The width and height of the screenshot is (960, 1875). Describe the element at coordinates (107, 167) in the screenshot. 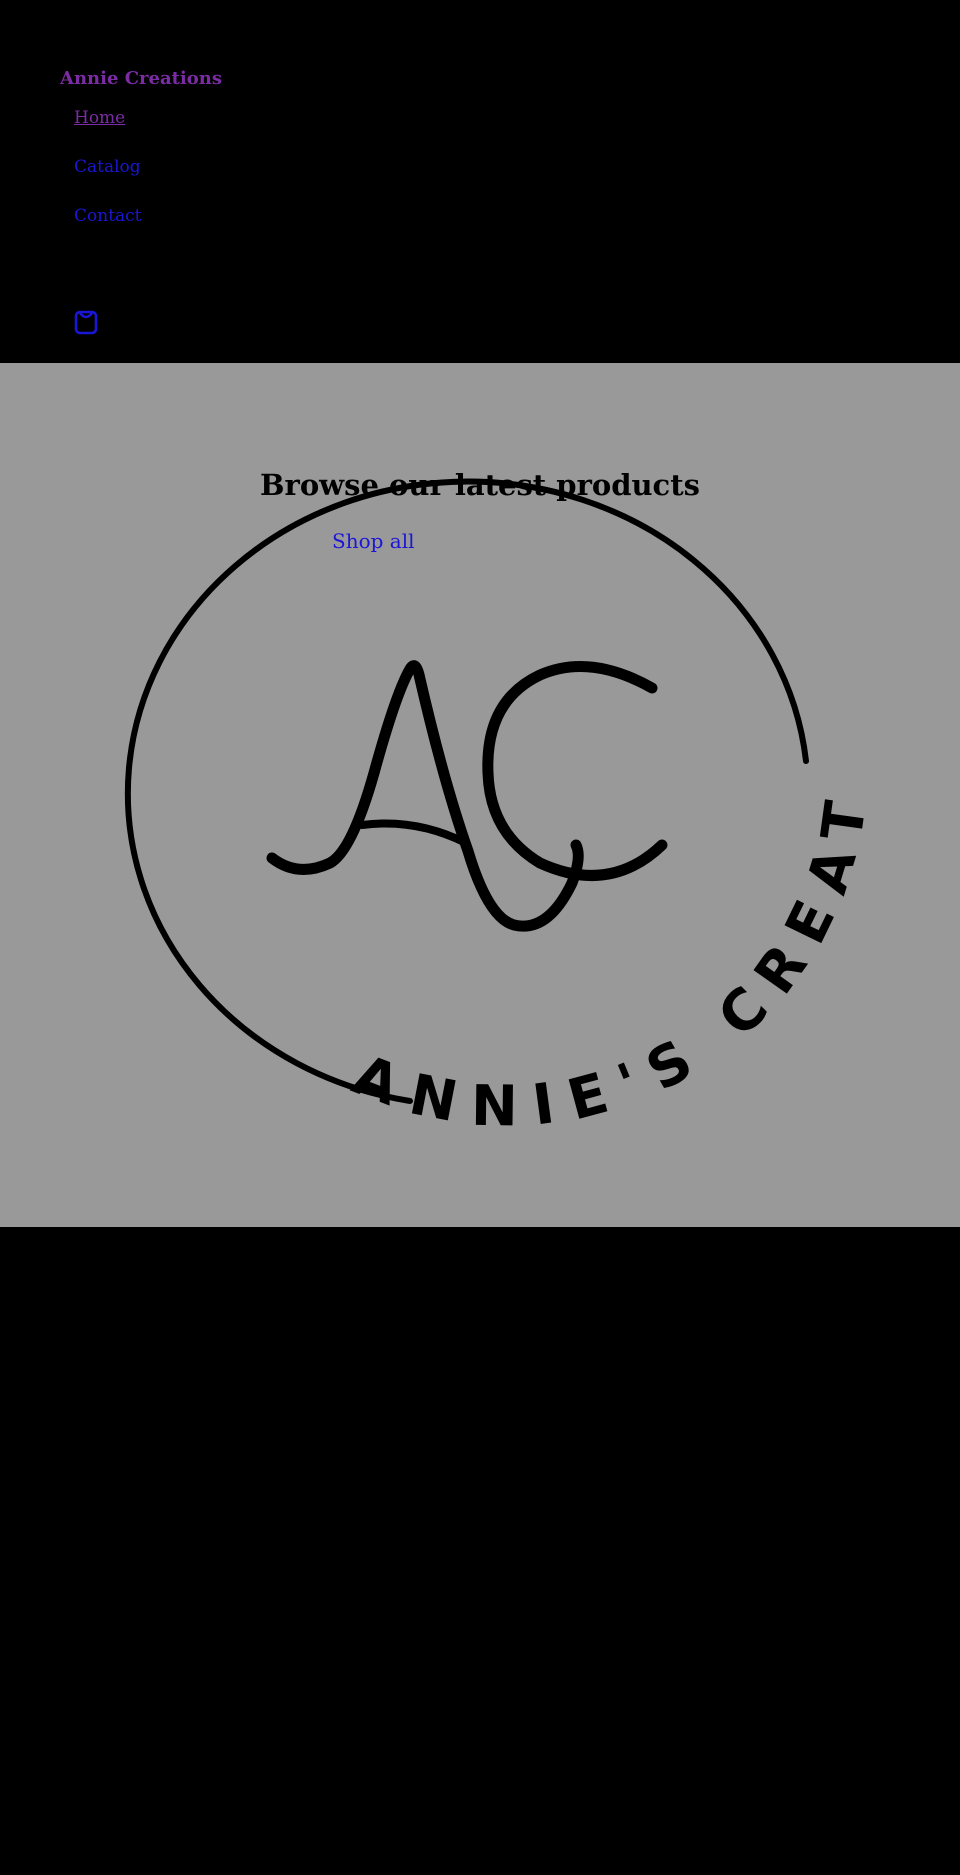

I see `nav-link-catalog: Catalog` at that location.